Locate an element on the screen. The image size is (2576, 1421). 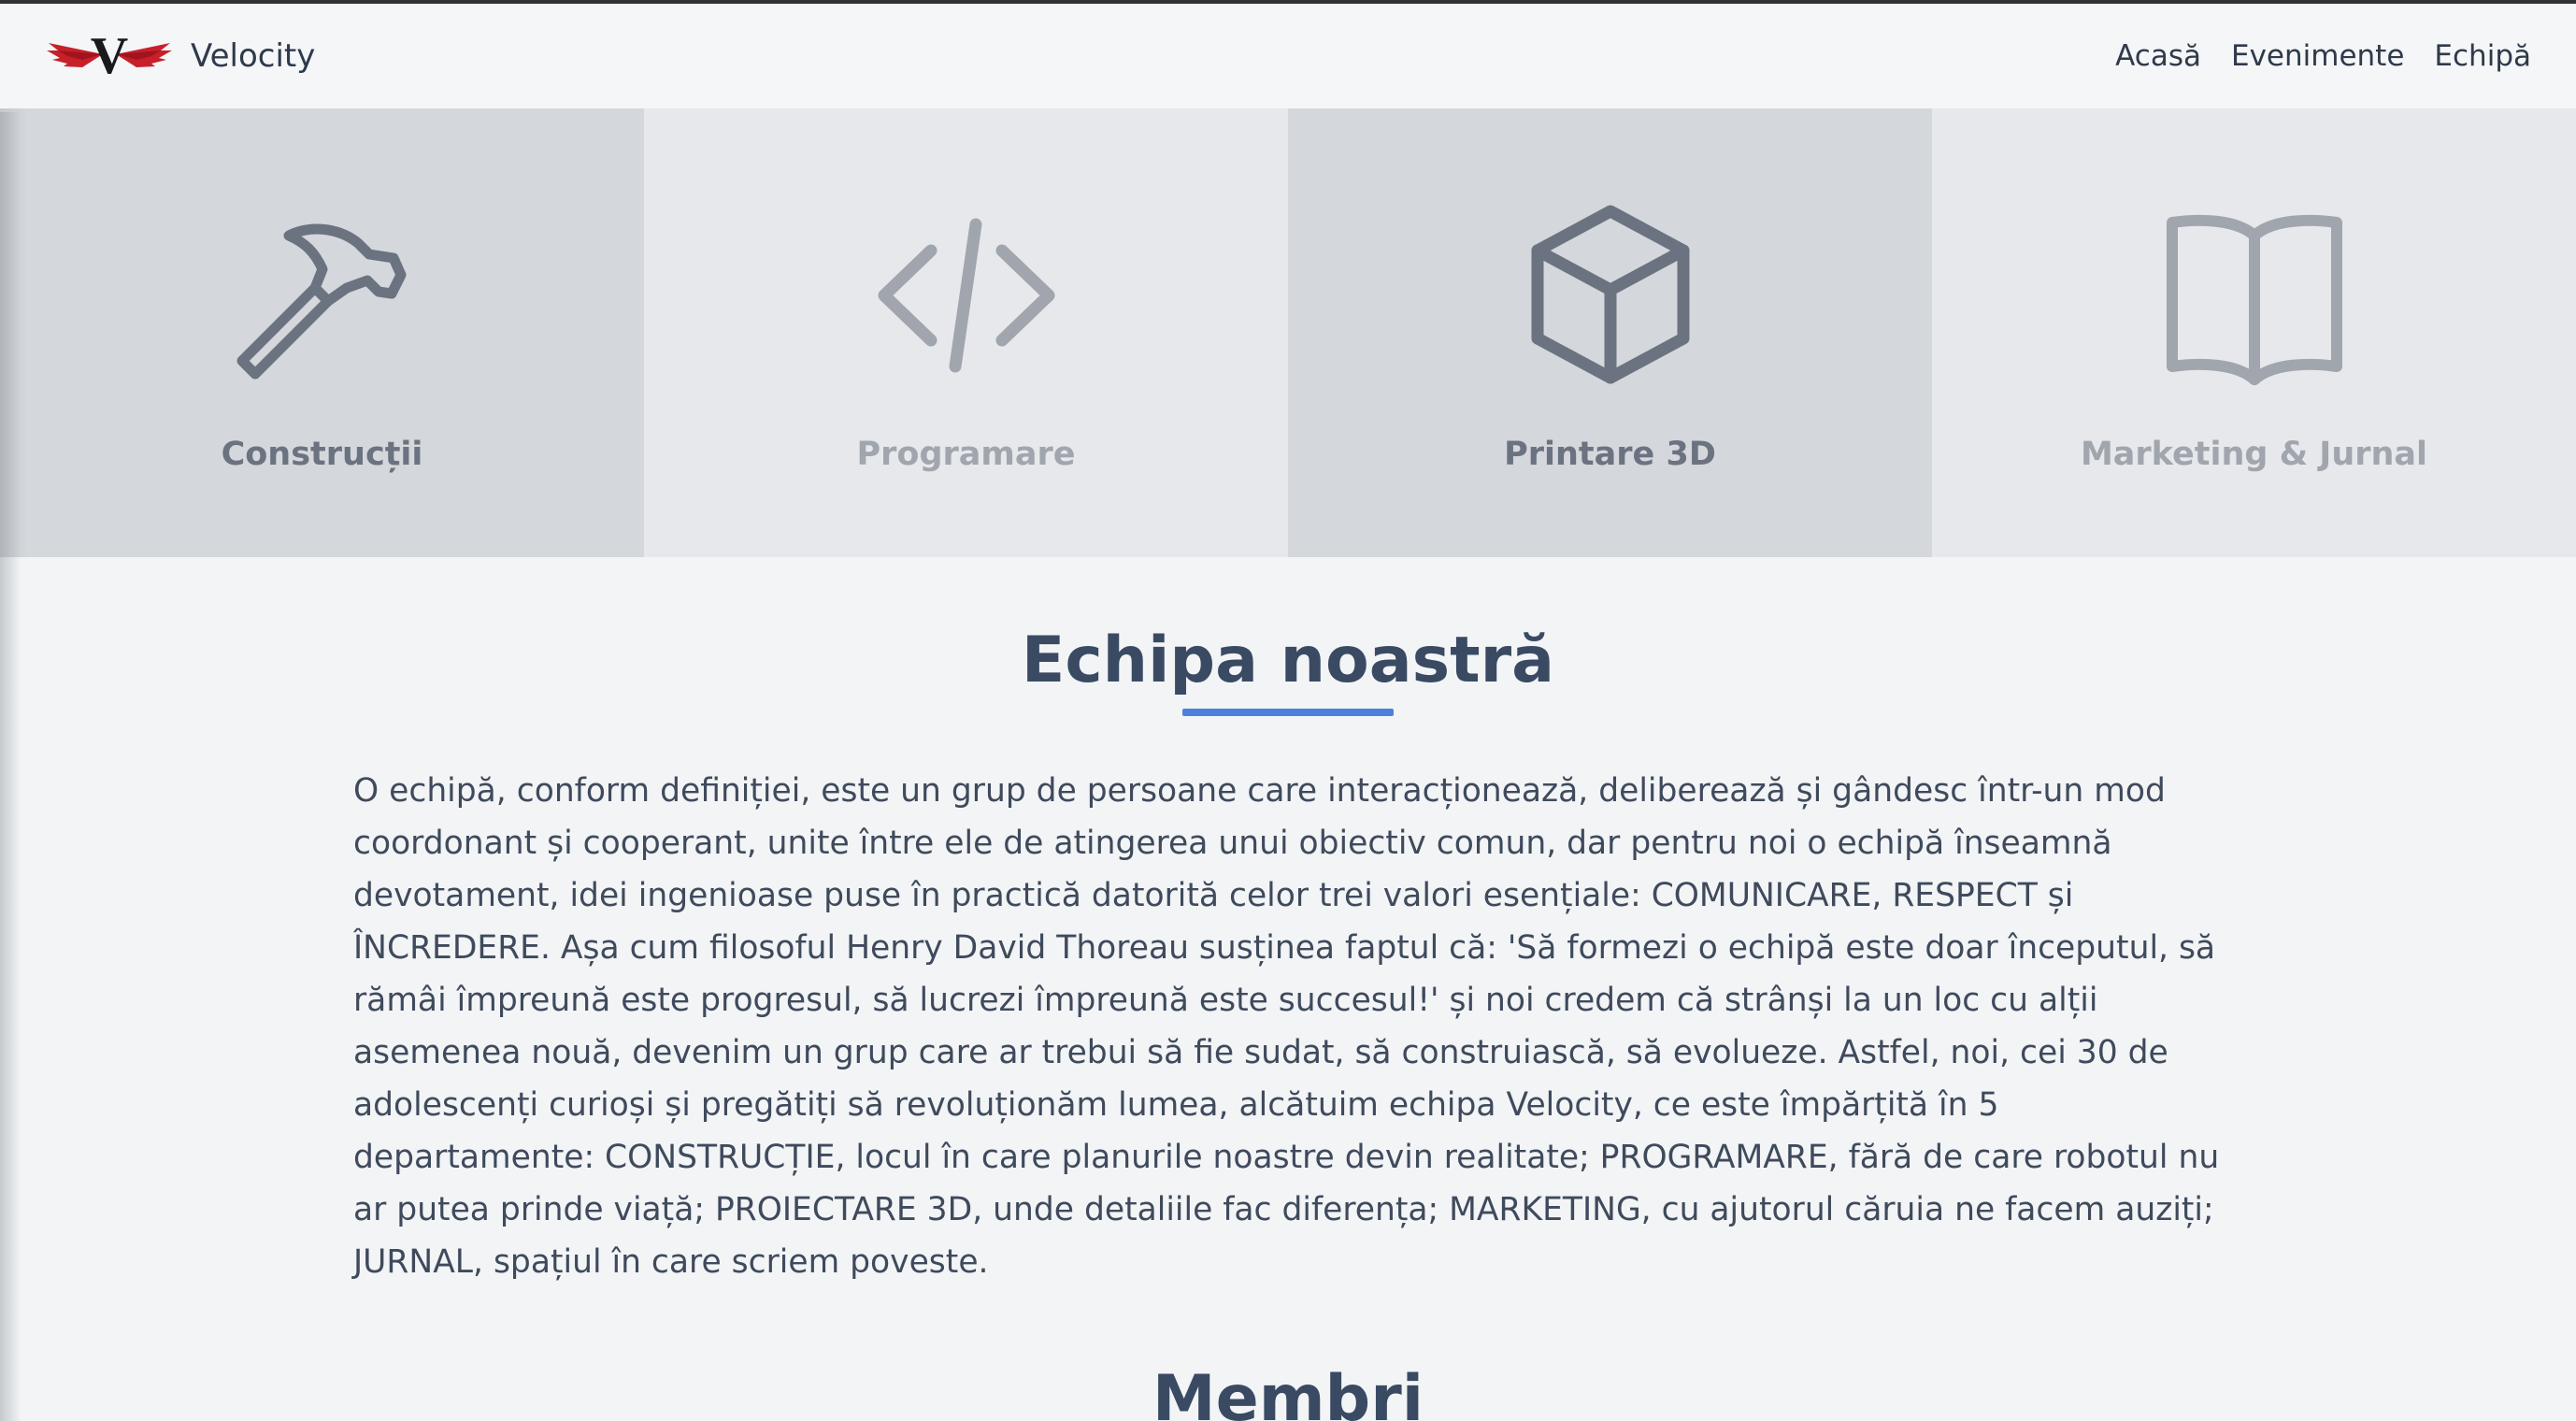
dept-tile-programare: Programare is located at coordinates (966, 332).